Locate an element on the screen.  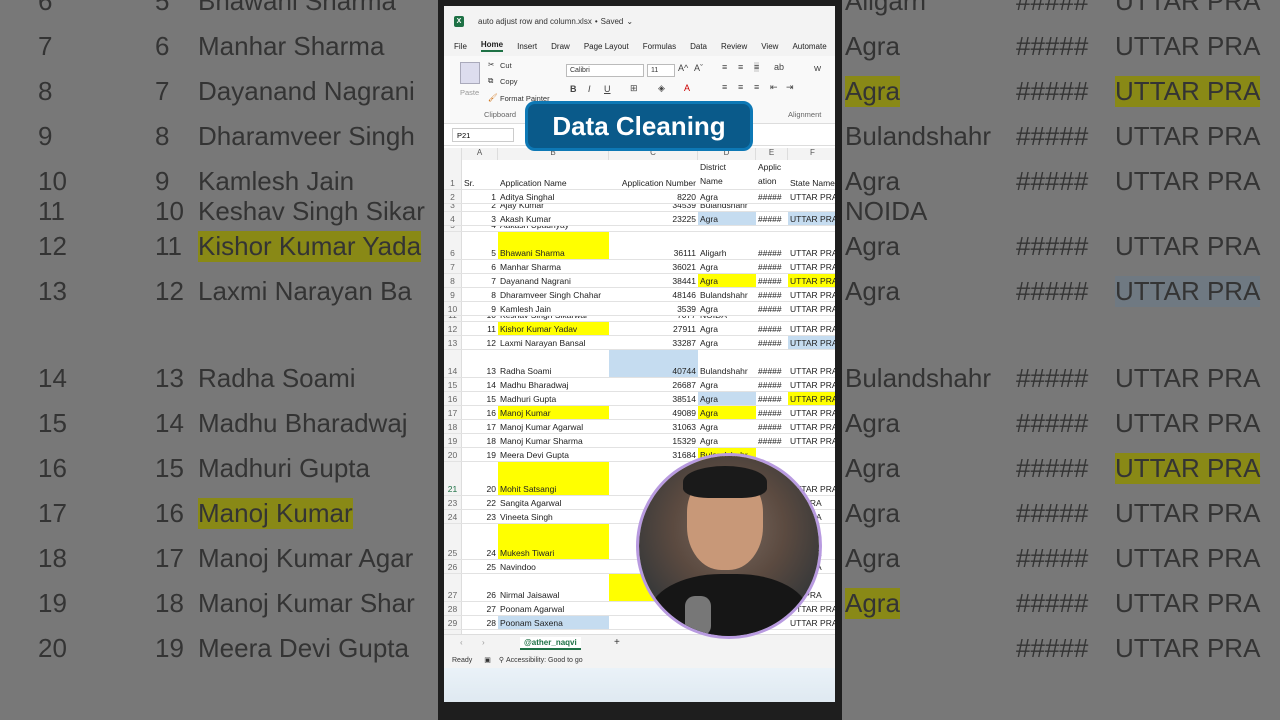
cell-name: Mukesh Tiwari is located at coordinates (553, 541).